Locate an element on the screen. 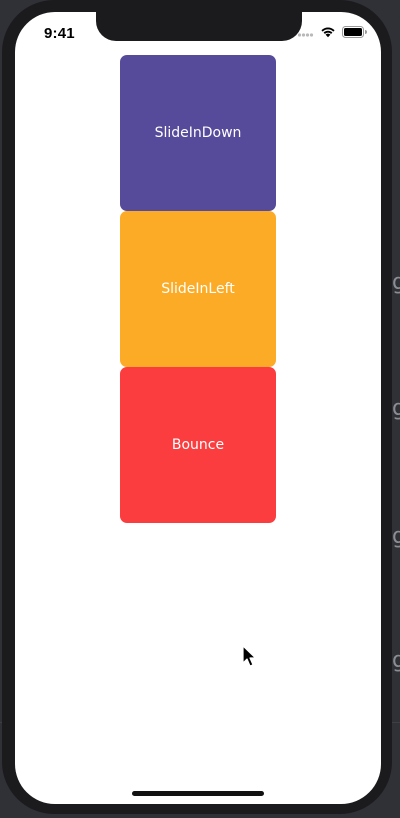 This screenshot has width=400, height=818. card-label: SlideInDown is located at coordinates (198, 133).